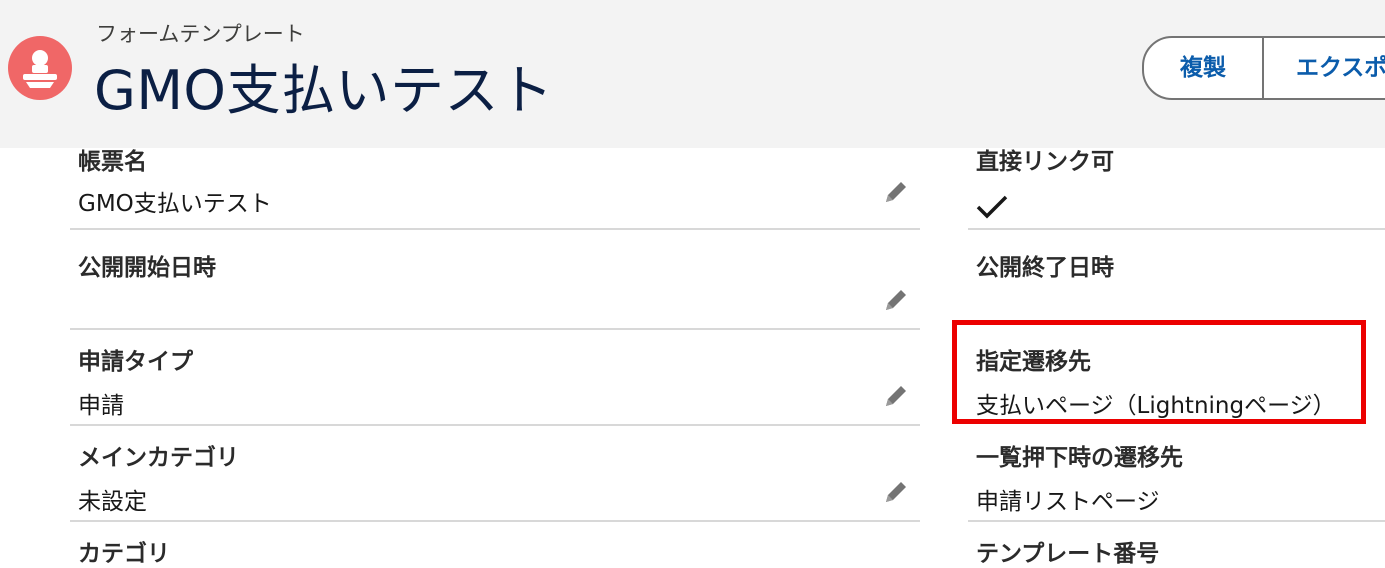 The width and height of the screenshot is (1385, 568). Describe the element at coordinates (1079, 458) in the screenshot. I see `field-label: 一覧押下時の遷移先` at that location.